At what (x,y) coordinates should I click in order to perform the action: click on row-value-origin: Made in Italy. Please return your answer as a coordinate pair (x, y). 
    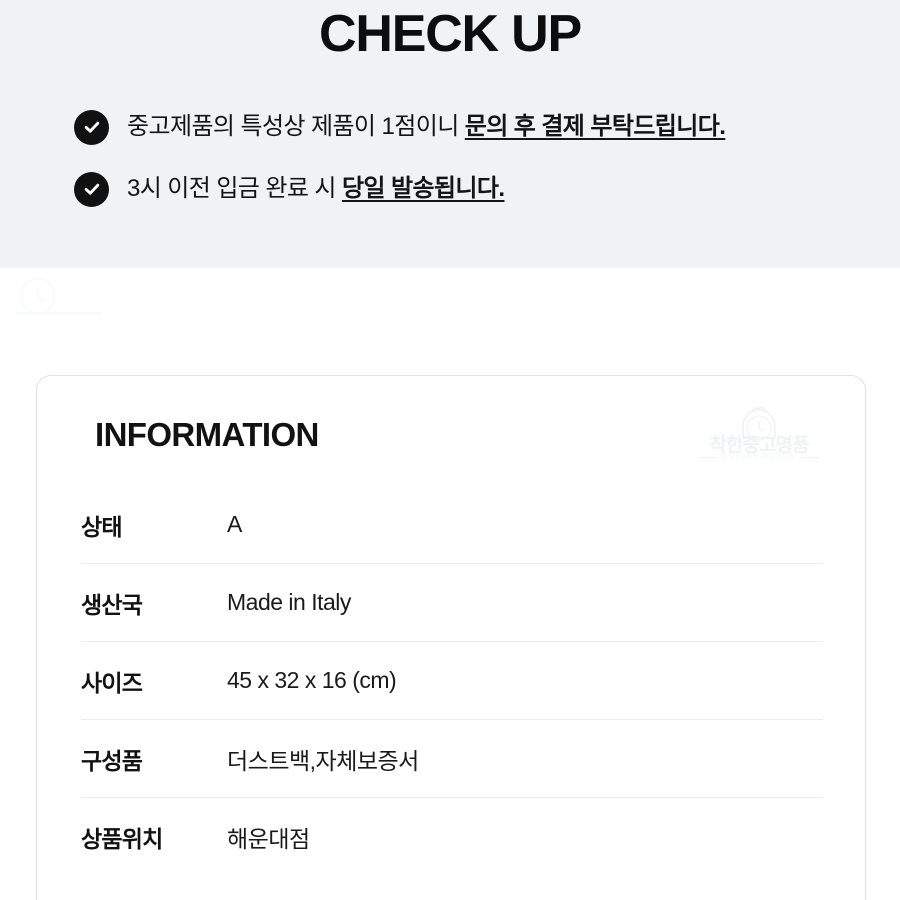
    Looking at the image, I should click on (289, 602).